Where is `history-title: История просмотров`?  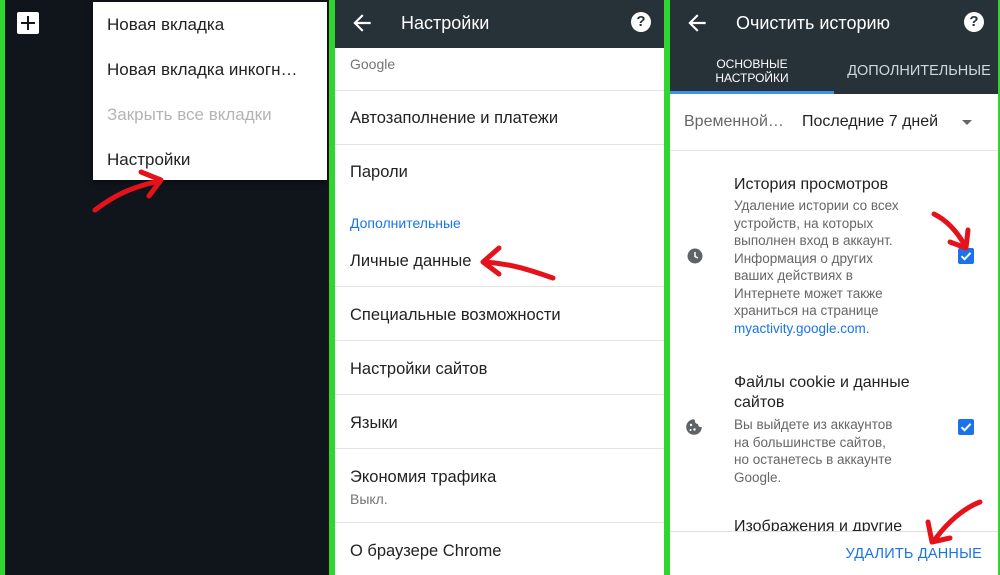 history-title: История просмотров is located at coordinates (811, 184).